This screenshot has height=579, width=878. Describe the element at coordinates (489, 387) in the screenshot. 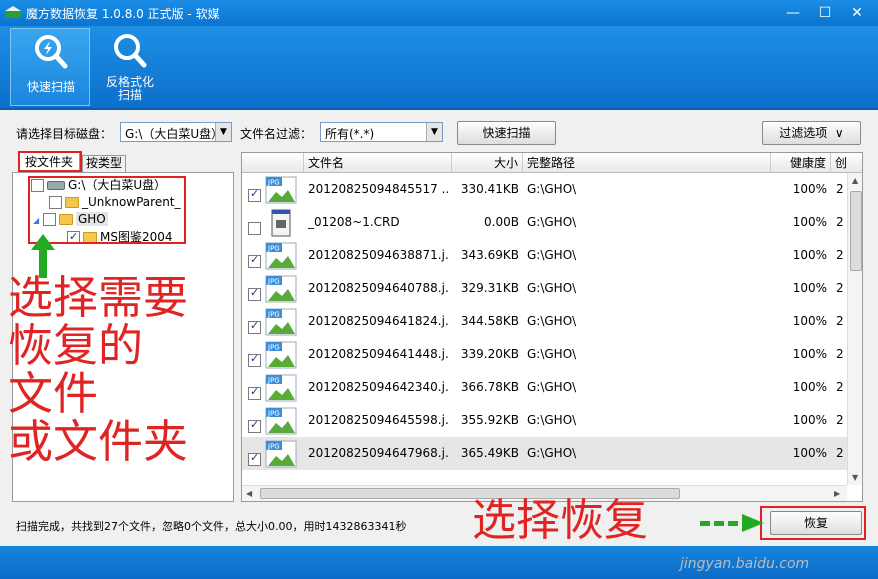

I see `cell-size: 366.78KB` at that location.